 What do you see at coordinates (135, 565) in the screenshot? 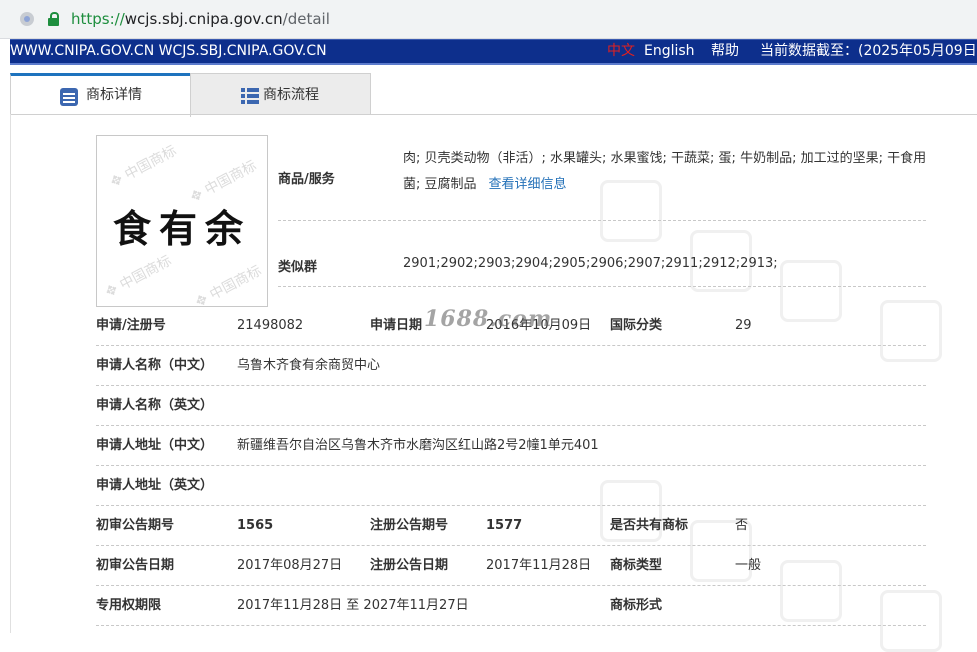
I see `field-label: 初审公告日期` at bounding box center [135, 565].